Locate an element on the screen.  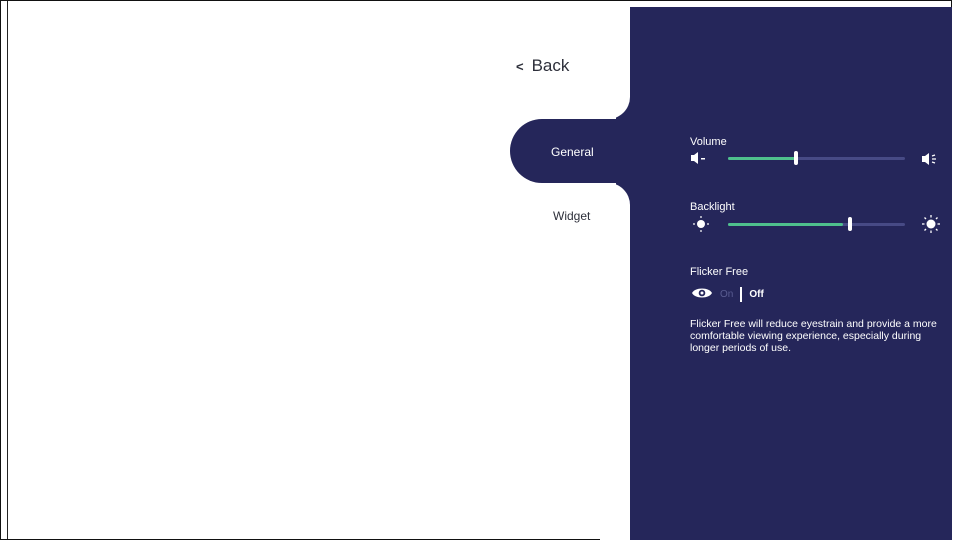
backlight-slider-fill is located at coordinates (786, 224).